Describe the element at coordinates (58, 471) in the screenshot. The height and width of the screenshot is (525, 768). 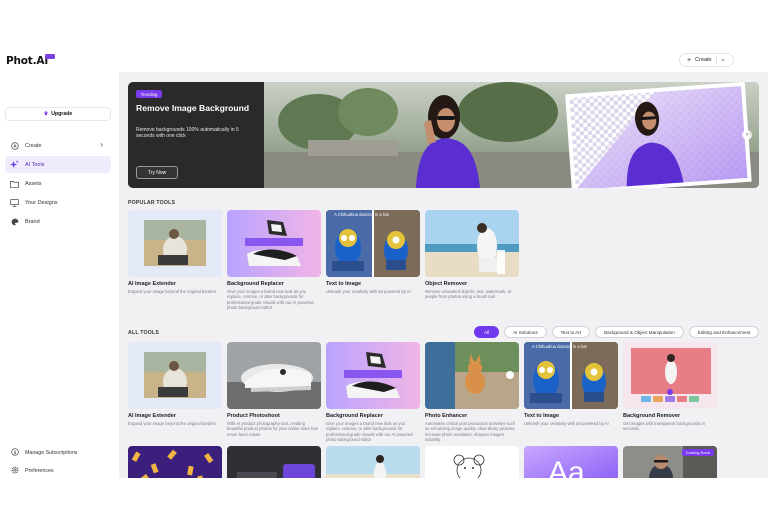
I see `sidebar-item-preferences: Preferences` at that location.